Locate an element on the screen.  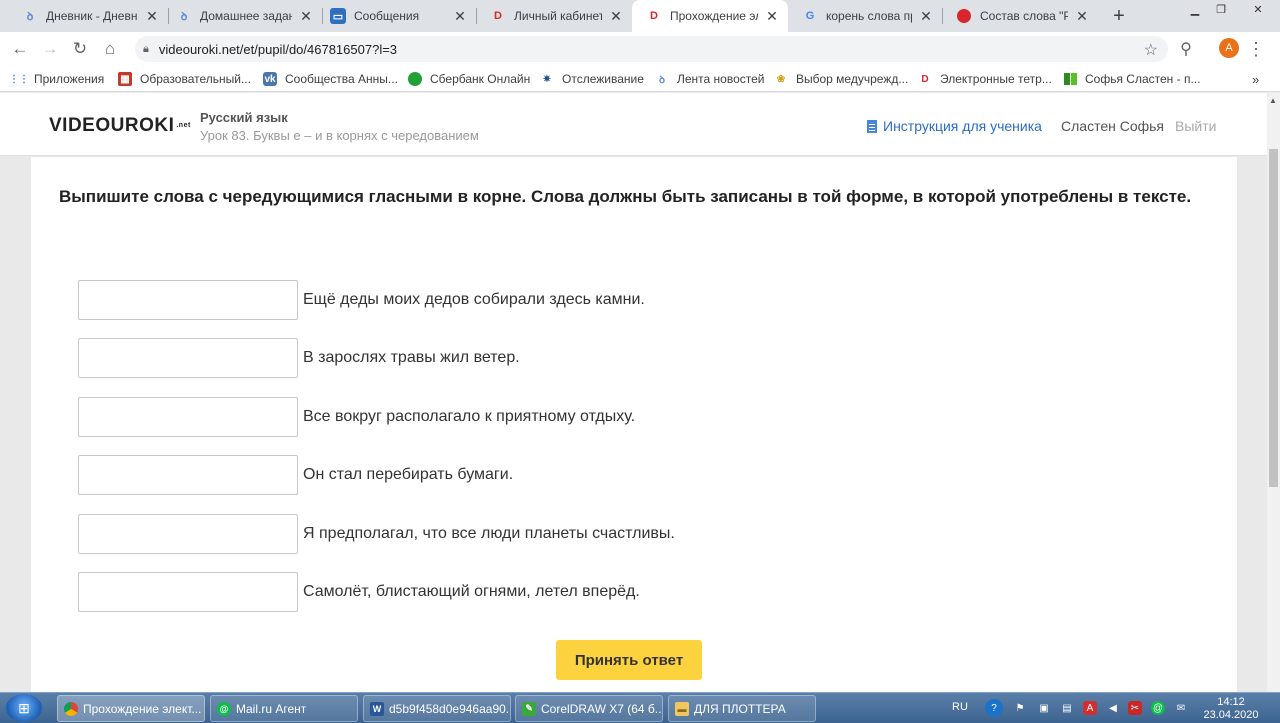
taskbar-item-mail-agent: @ Mail.ru Агент is located at coordinates (284, 708).